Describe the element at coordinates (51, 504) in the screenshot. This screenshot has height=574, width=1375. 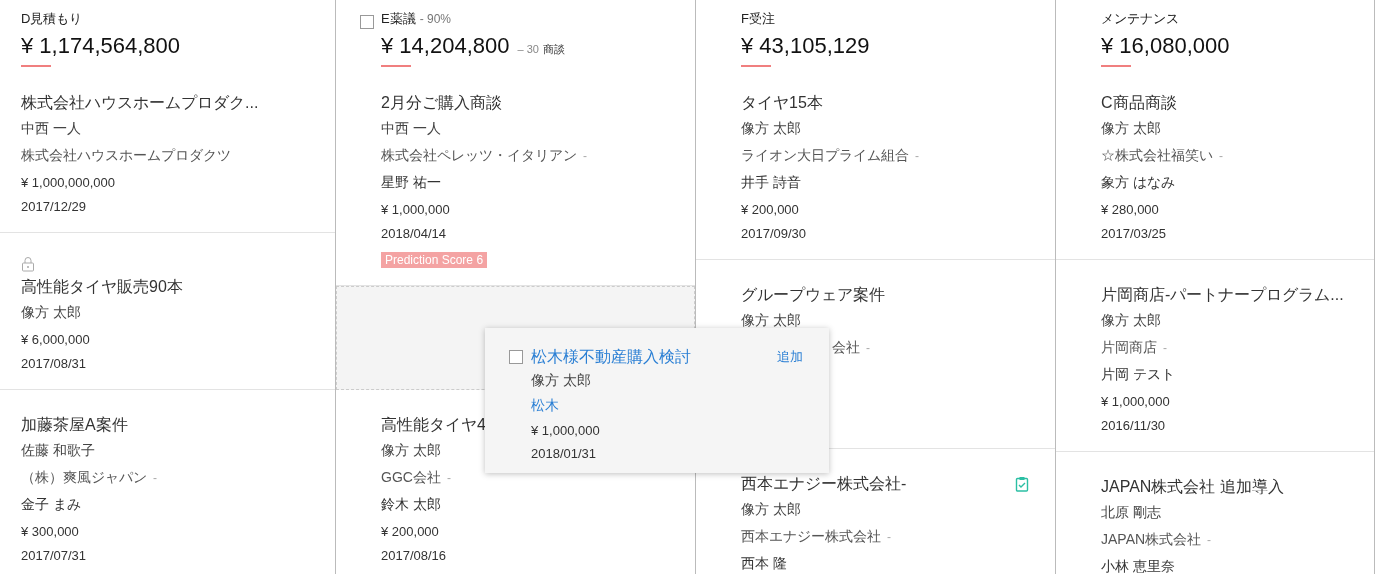
I see `contact-name: 金子 まみ` at that location.